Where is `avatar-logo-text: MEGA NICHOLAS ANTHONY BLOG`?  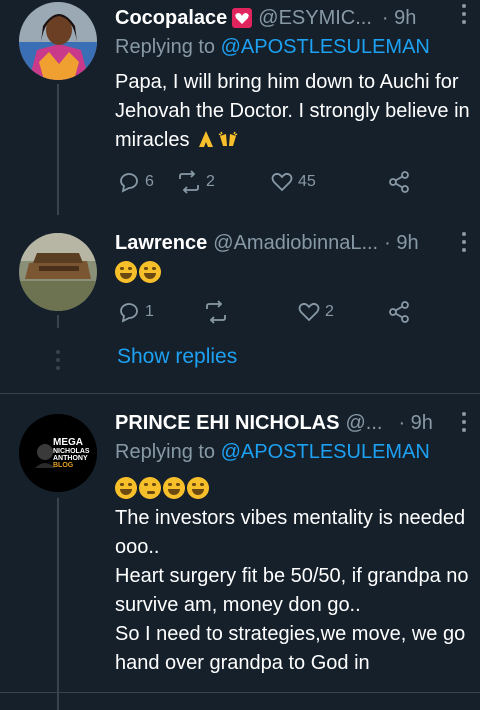 avatar-logo-text: MEGA NICHOLAS ANTHONY BLOG is located at coordinates (73, 453).